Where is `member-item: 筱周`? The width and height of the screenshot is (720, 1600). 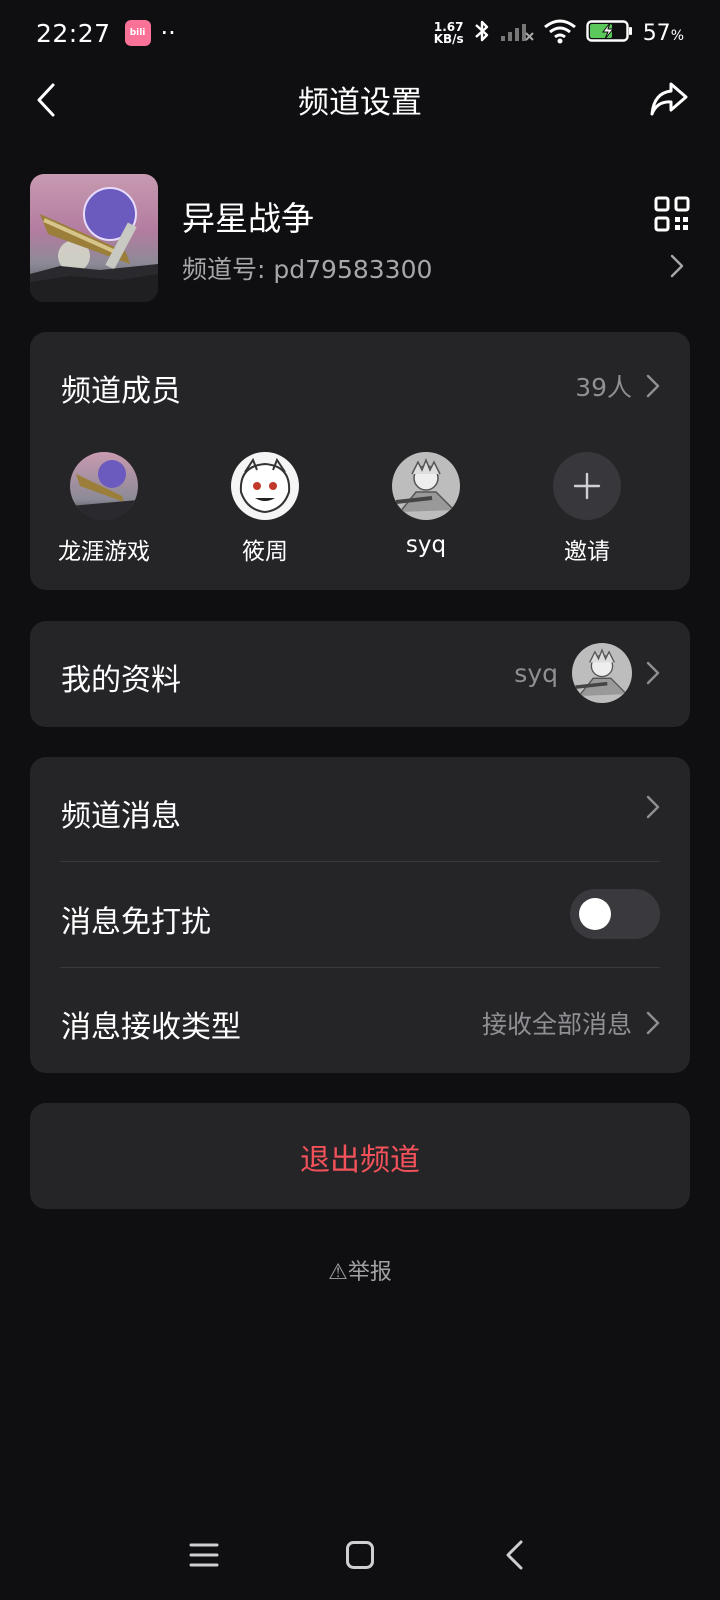 member-item: 筱周 is located at coordinates (265, 509).